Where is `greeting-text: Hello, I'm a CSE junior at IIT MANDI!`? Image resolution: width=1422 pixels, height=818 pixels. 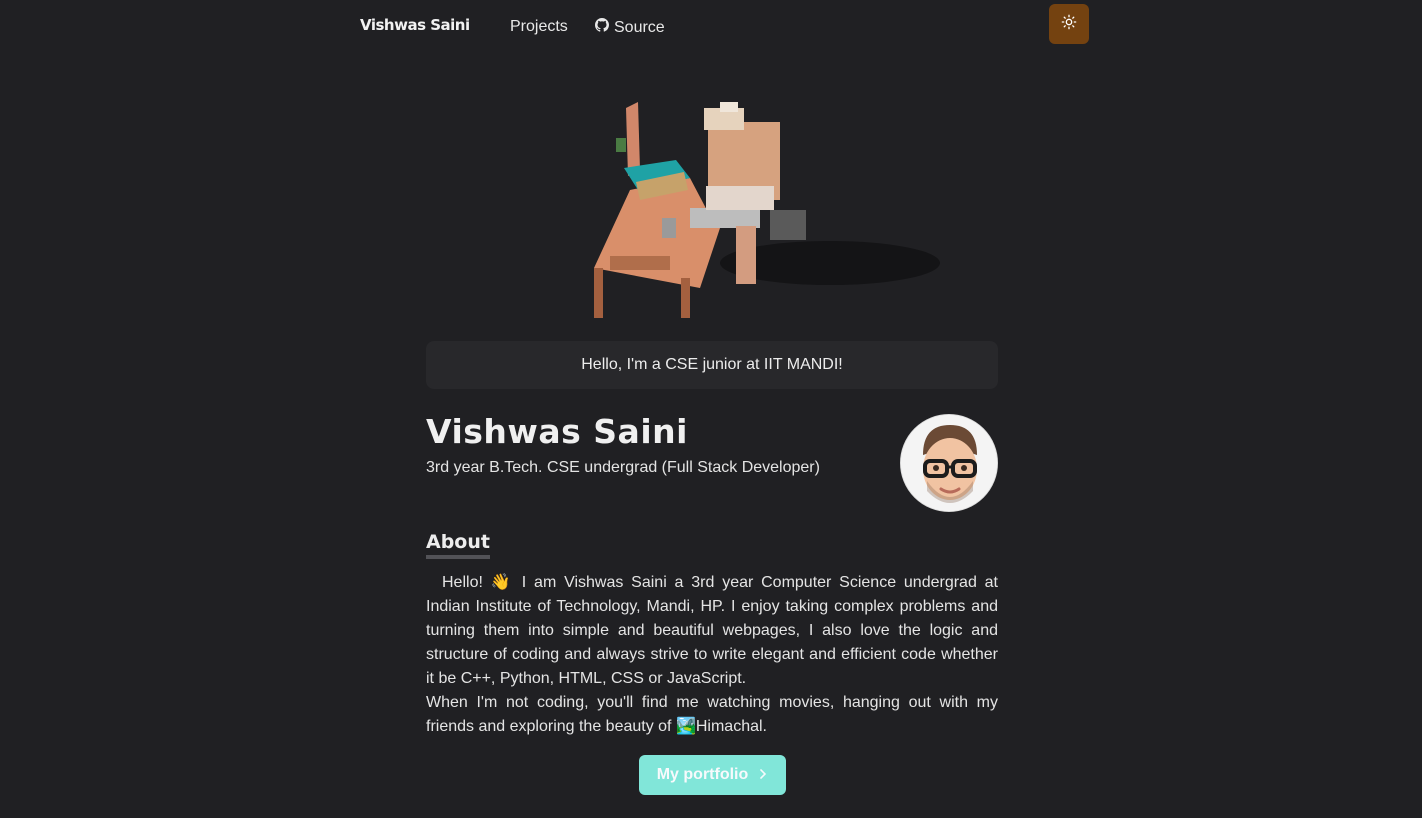
greeting-text: Hello, I'm a CSE junior at IIT MANDI! is located at coordinates (712, 364).